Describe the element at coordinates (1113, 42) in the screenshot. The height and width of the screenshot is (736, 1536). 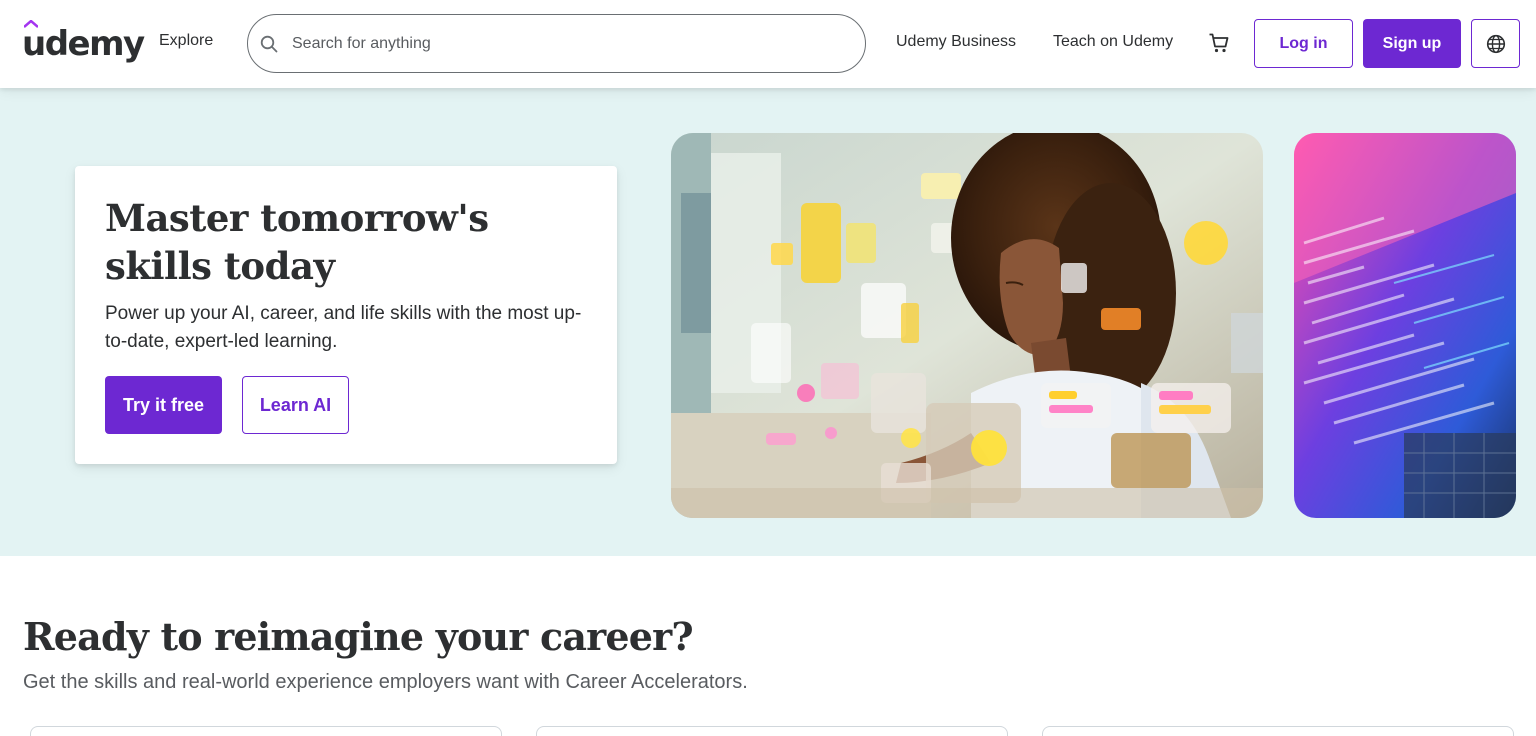
I see `teach-on-udemy-link: Teach on Udemy` at that location.